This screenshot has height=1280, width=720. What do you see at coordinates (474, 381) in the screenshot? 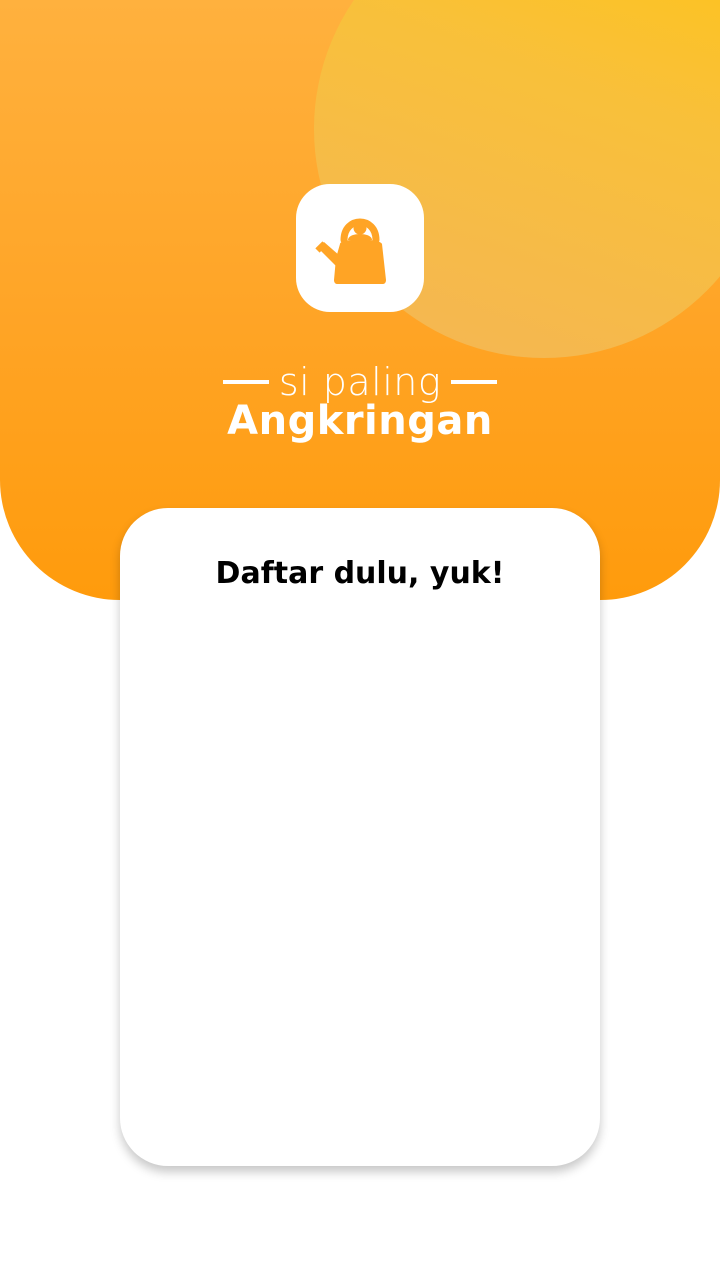
I see `tagline-rule-right` at bounding box center [474, 381].